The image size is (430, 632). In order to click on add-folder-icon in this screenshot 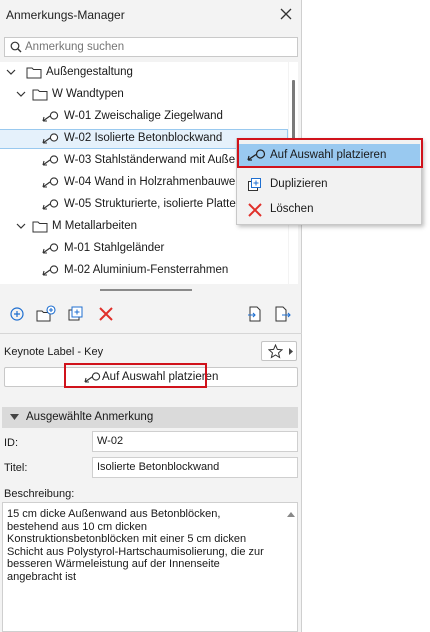, I will do `click(46, 313)`.